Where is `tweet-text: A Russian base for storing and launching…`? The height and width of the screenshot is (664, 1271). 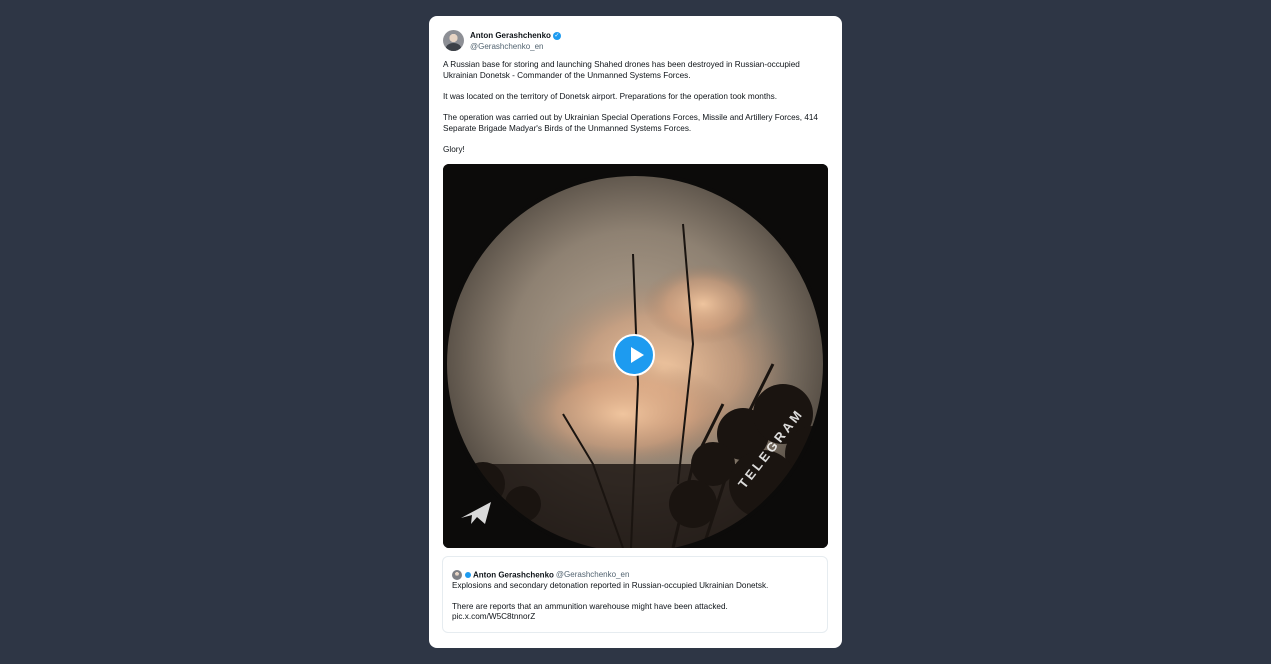 tweet-text: A Russian base for storing and launching… is located at coordinates (635, 113).